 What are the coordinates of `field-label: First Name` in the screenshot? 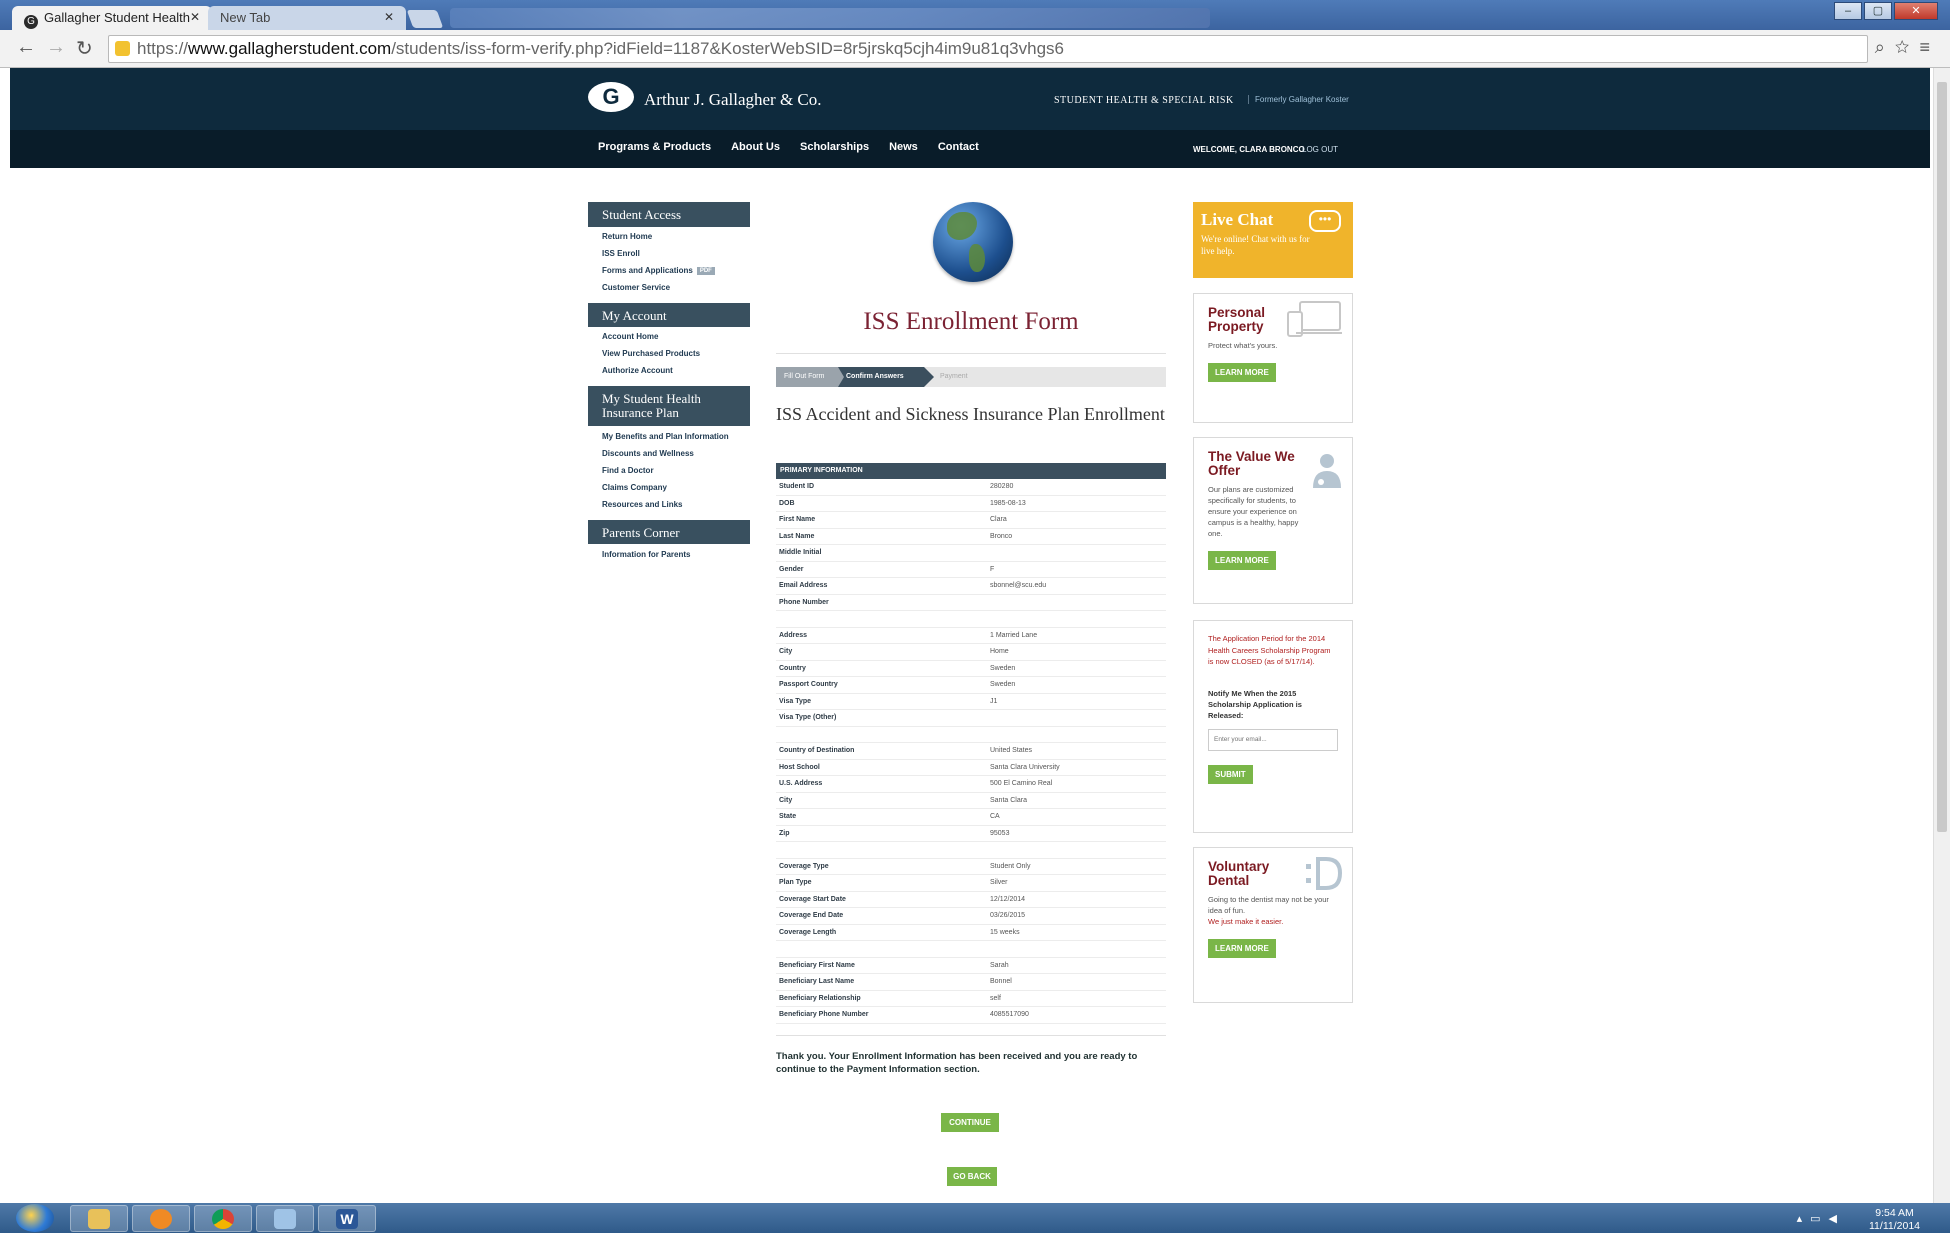 It's located at (797, 519).